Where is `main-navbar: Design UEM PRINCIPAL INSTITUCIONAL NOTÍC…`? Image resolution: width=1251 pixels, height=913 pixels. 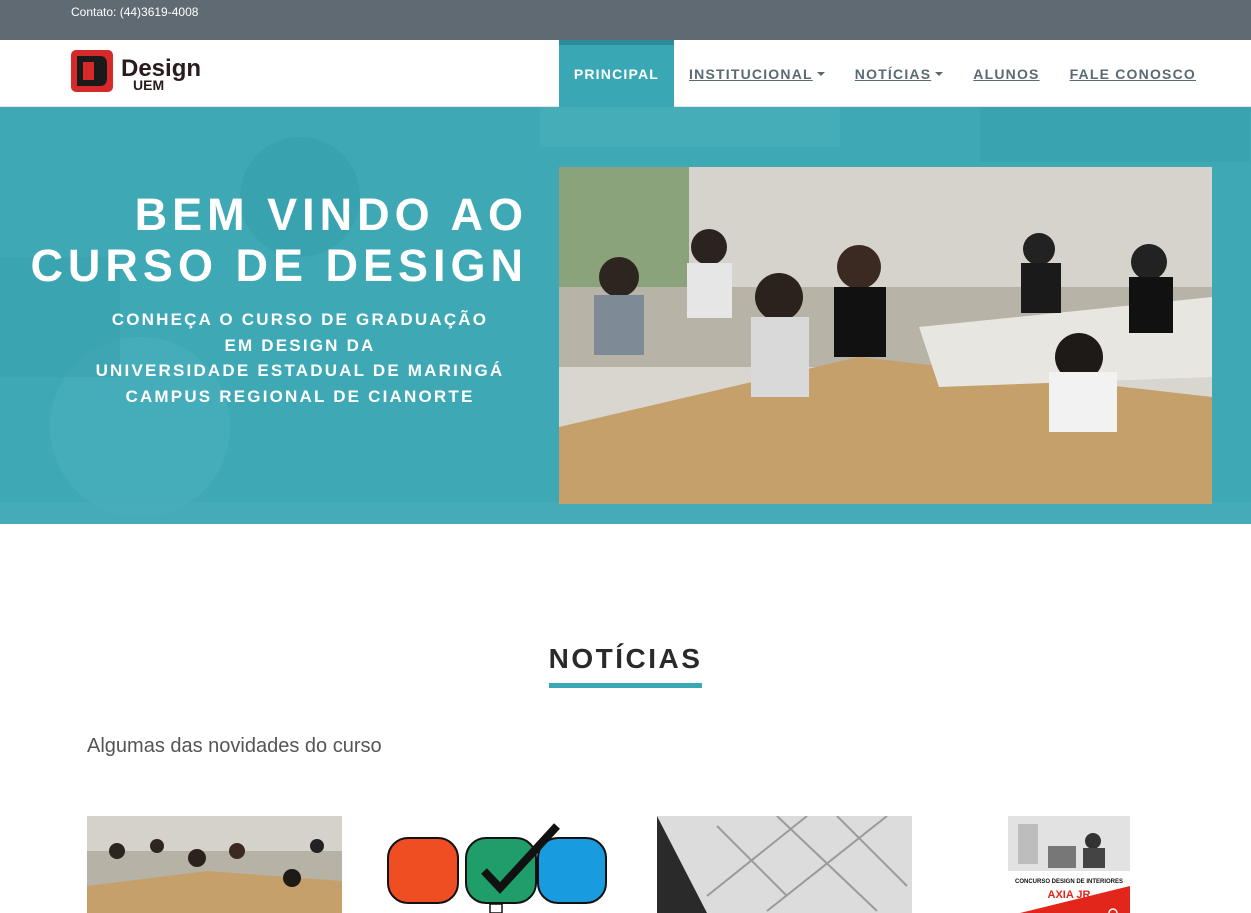
main-navbar: Design UEM PRINCIPAL INSTITUCIONAL NOTÍC… is located at coordinates (625, 73).